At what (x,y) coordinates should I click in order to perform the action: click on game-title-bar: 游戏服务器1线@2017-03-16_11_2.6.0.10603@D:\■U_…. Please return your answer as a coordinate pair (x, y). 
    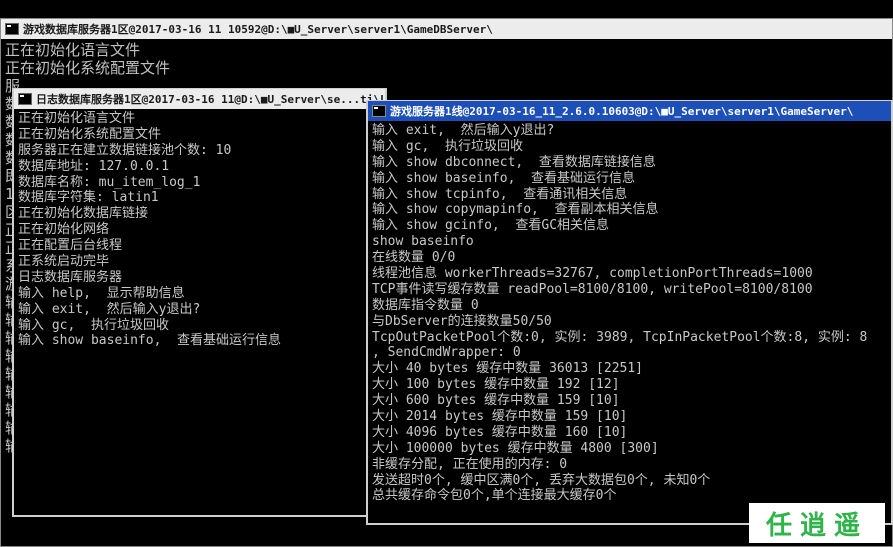
    Looking at the image, I should click on (629, 111).